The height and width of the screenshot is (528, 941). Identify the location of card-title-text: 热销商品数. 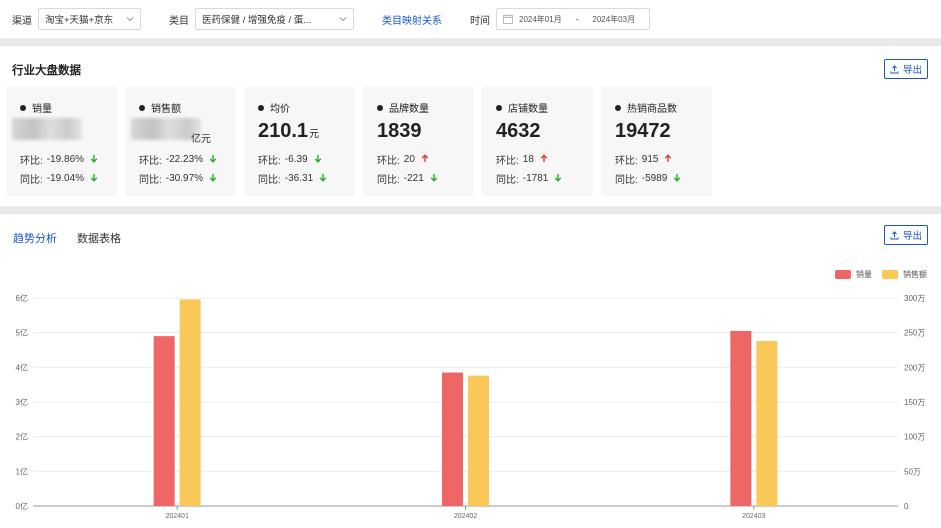
(652, 109).